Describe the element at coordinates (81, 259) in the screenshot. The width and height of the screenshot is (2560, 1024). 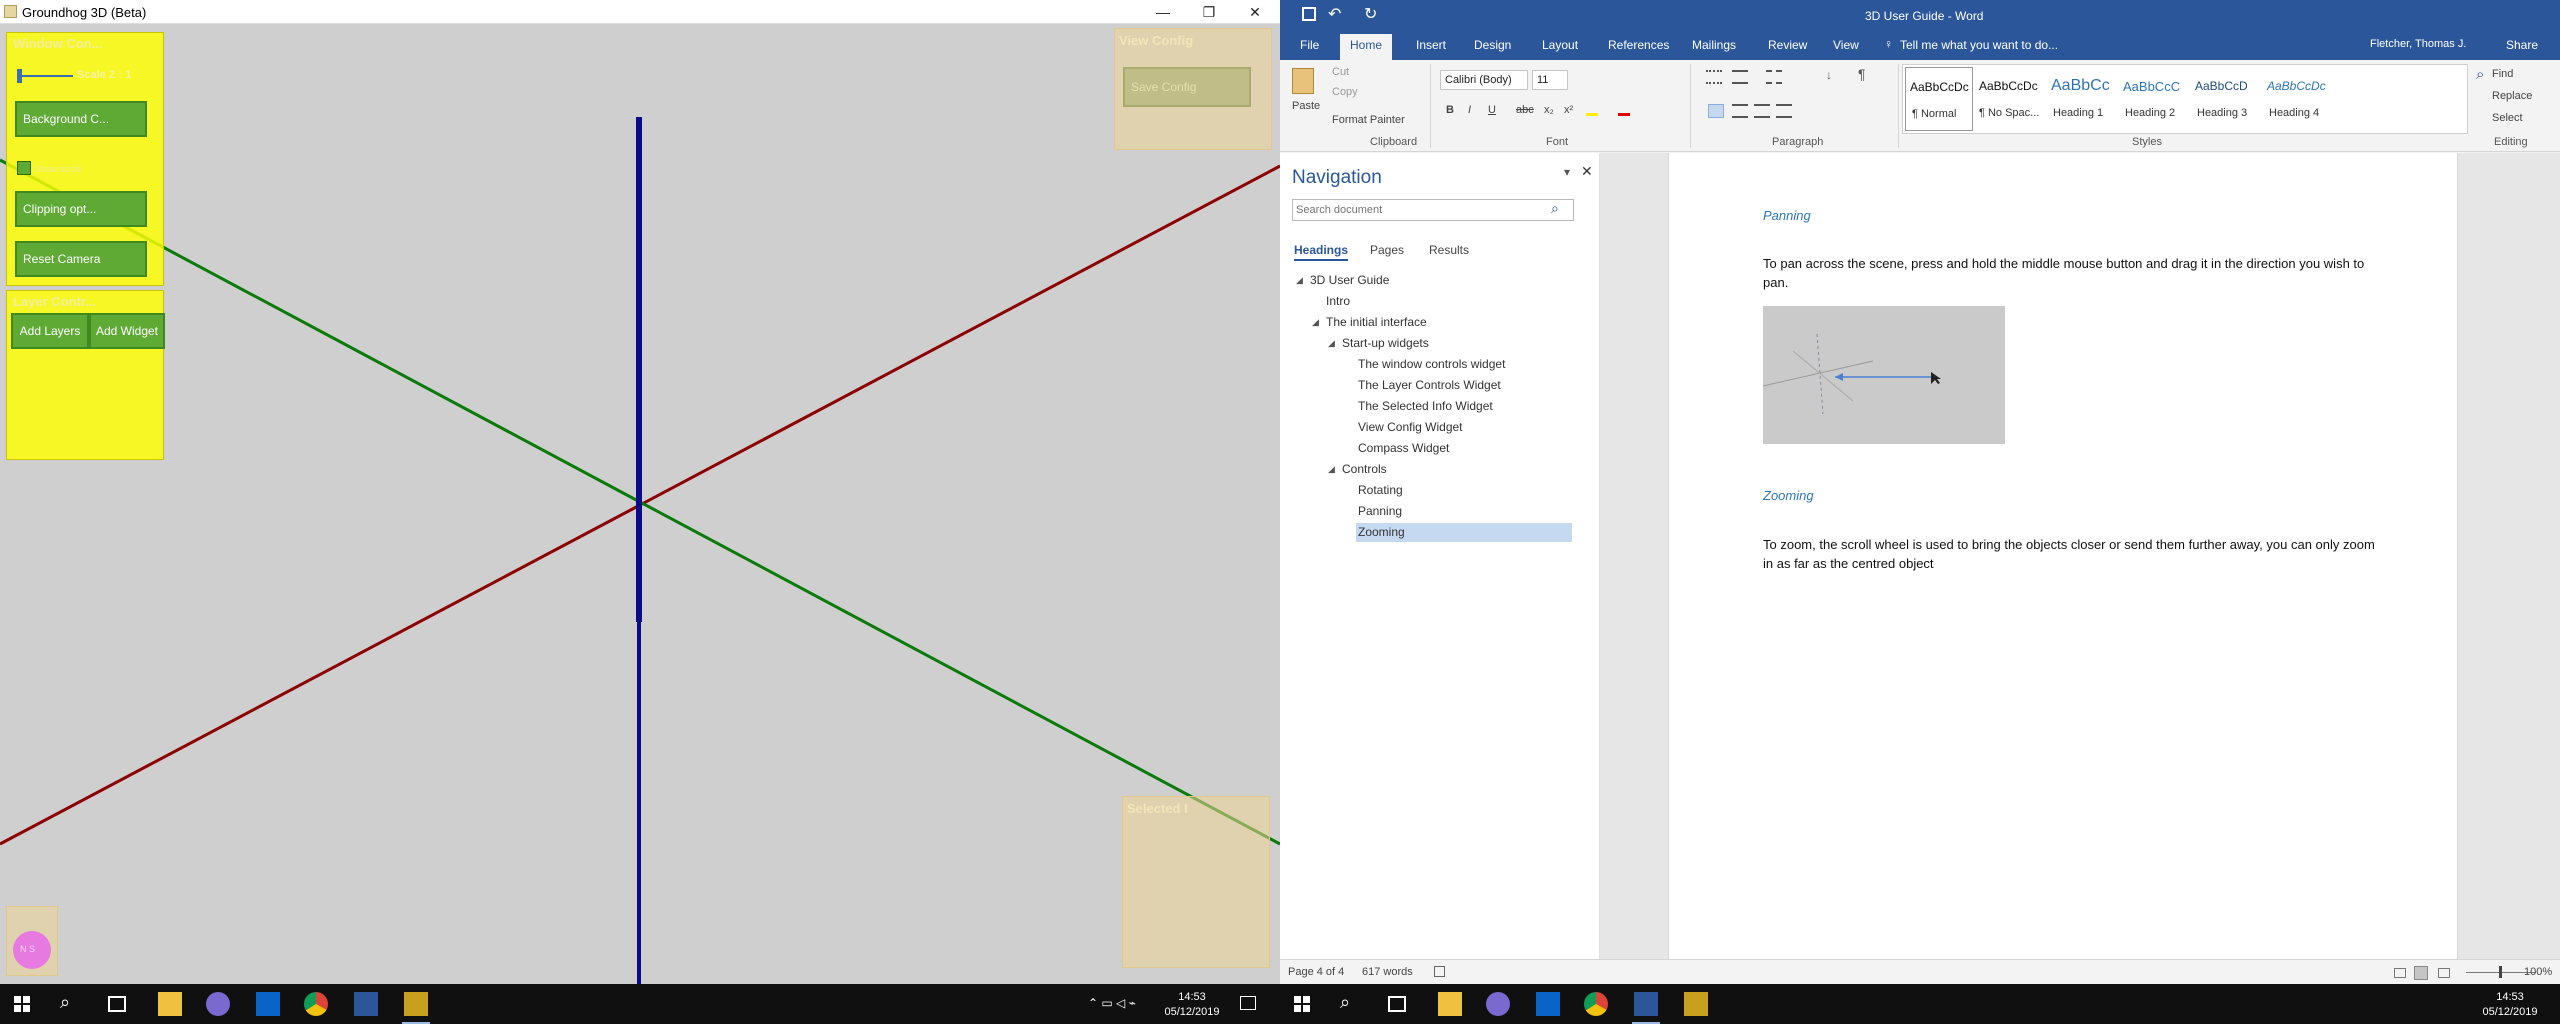
I see `reset-camera-button: Reset Camera` at that location.